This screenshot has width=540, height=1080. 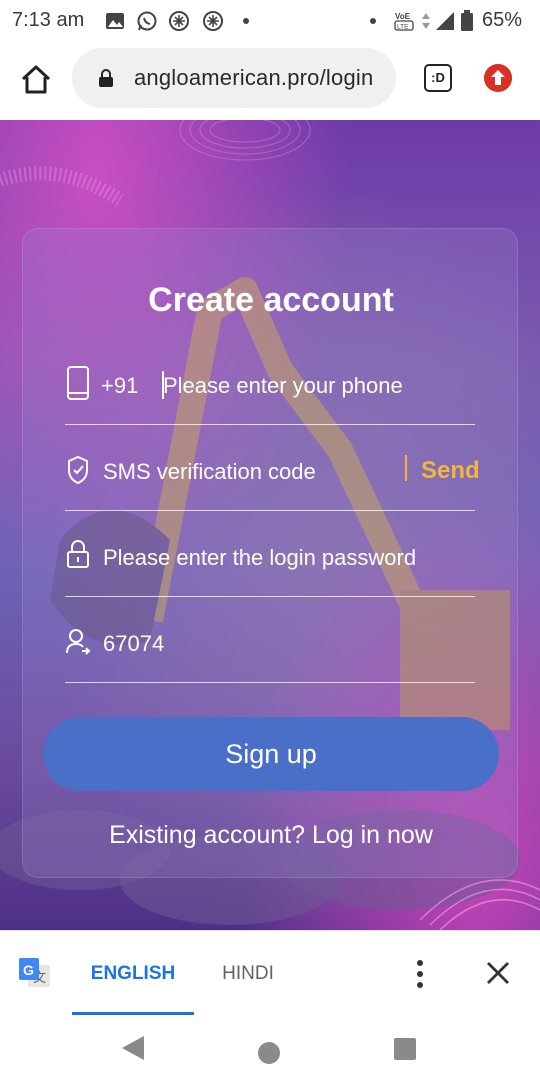 I want to click on status-bar: 7:13 am VoE LTE 65%, so click(x=270, y=21).